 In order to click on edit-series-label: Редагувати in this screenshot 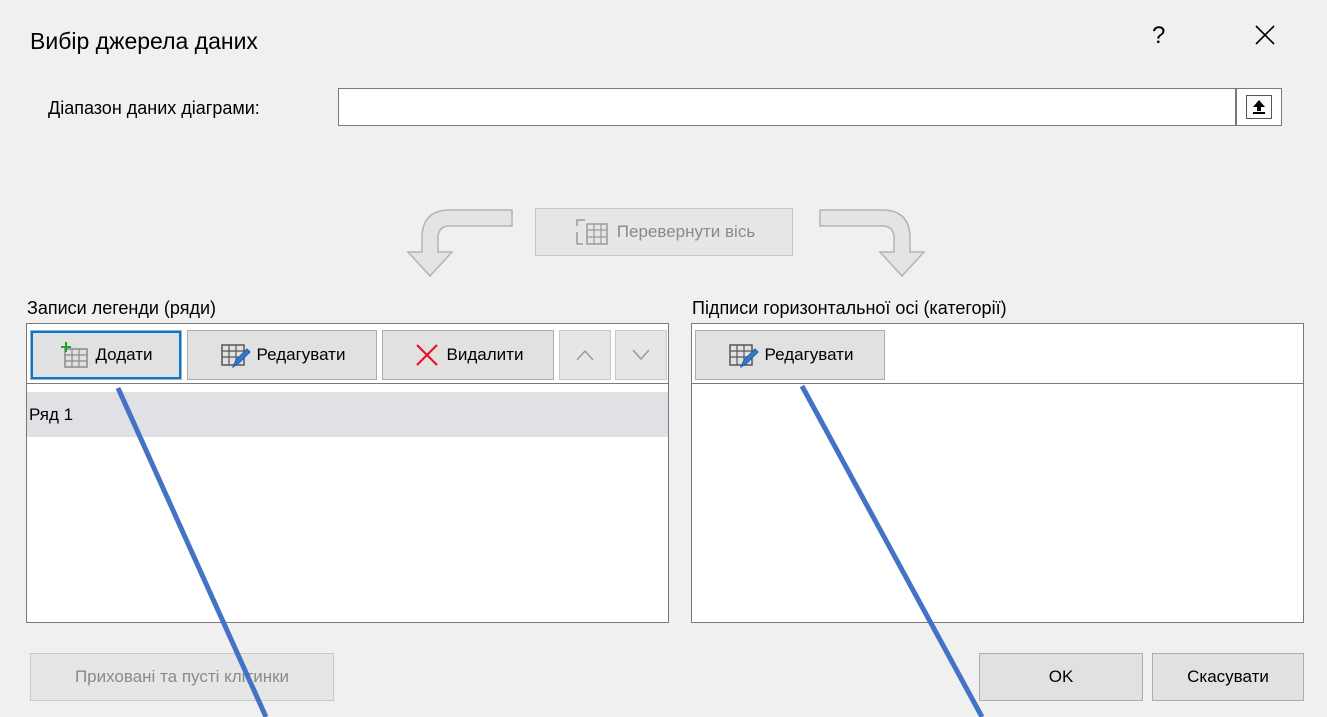, I will do `click(301, 354)`.